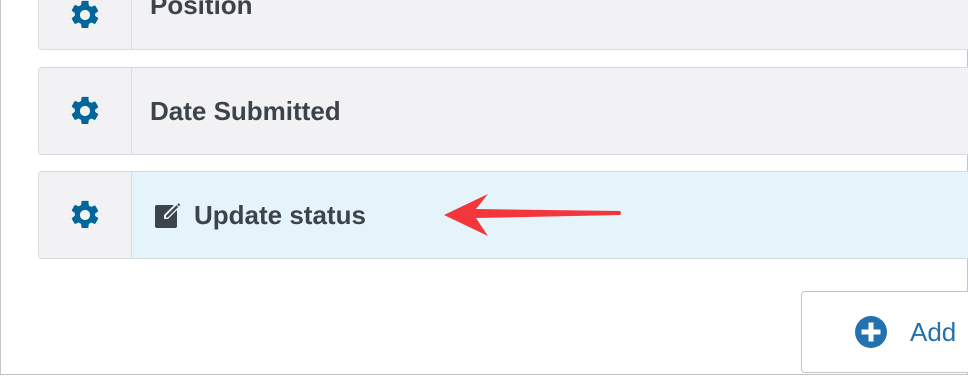  I want to click on plus-circle-icon, so click(871, 332).